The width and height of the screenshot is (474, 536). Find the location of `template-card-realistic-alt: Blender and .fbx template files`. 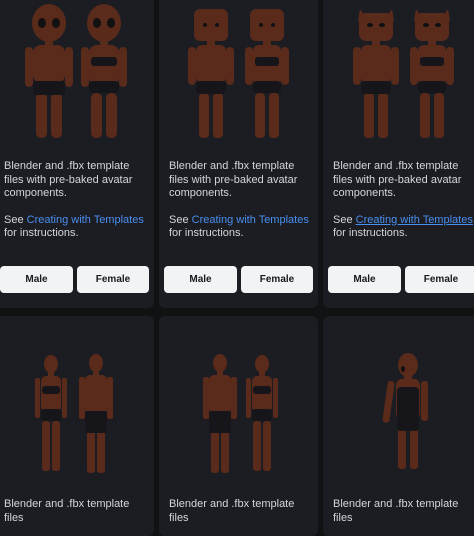

template-card-realistic-alt: Blender and .fbx template files is located at coordinates (238, 426).